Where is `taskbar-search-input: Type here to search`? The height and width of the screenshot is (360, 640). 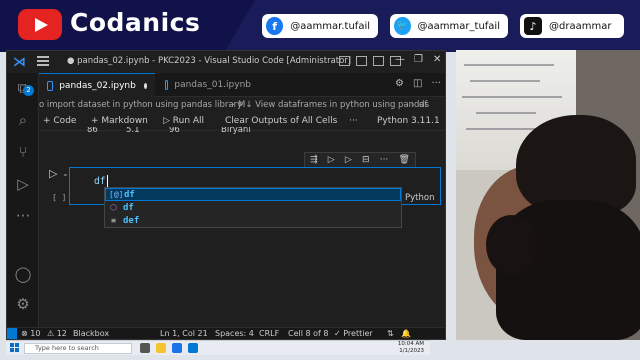
taskbar-search-input: Type here to search is located at coordinates (78, 348).